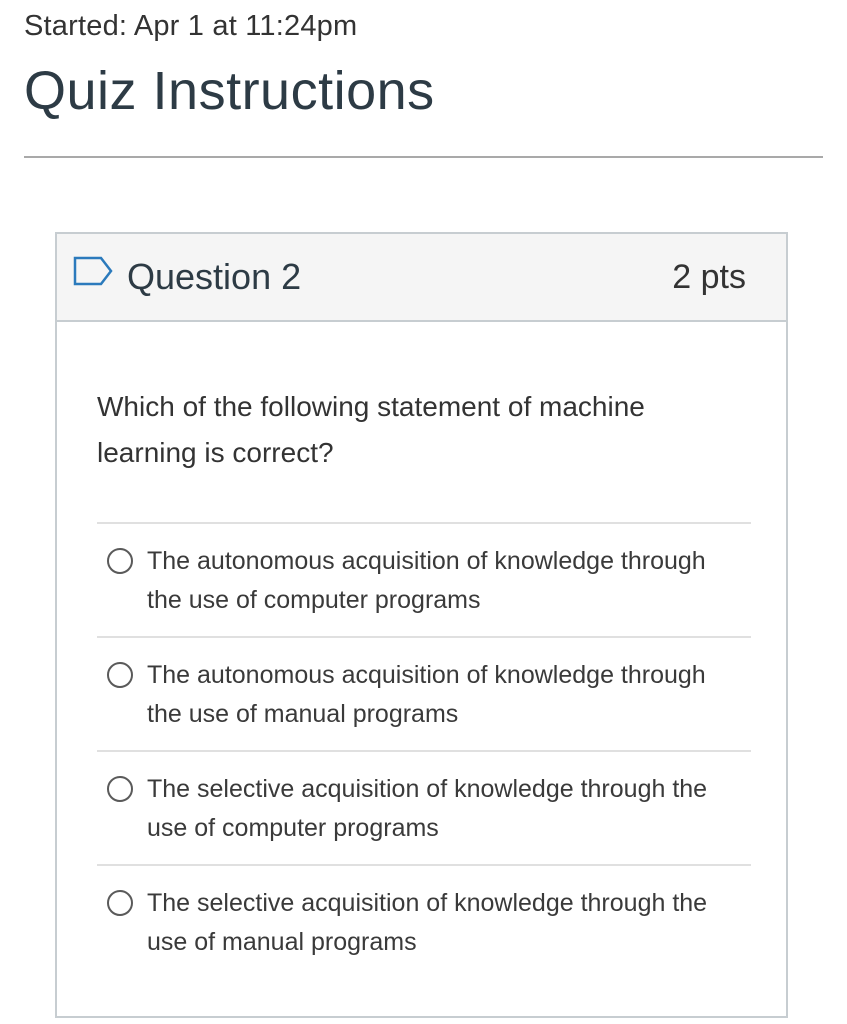 The width and height of the screenshot is (847, 1024). What do you see at coordinates (709, 277) in the screenshot?
I see `question-points: 2 pts` at bounding box center [709, 277].